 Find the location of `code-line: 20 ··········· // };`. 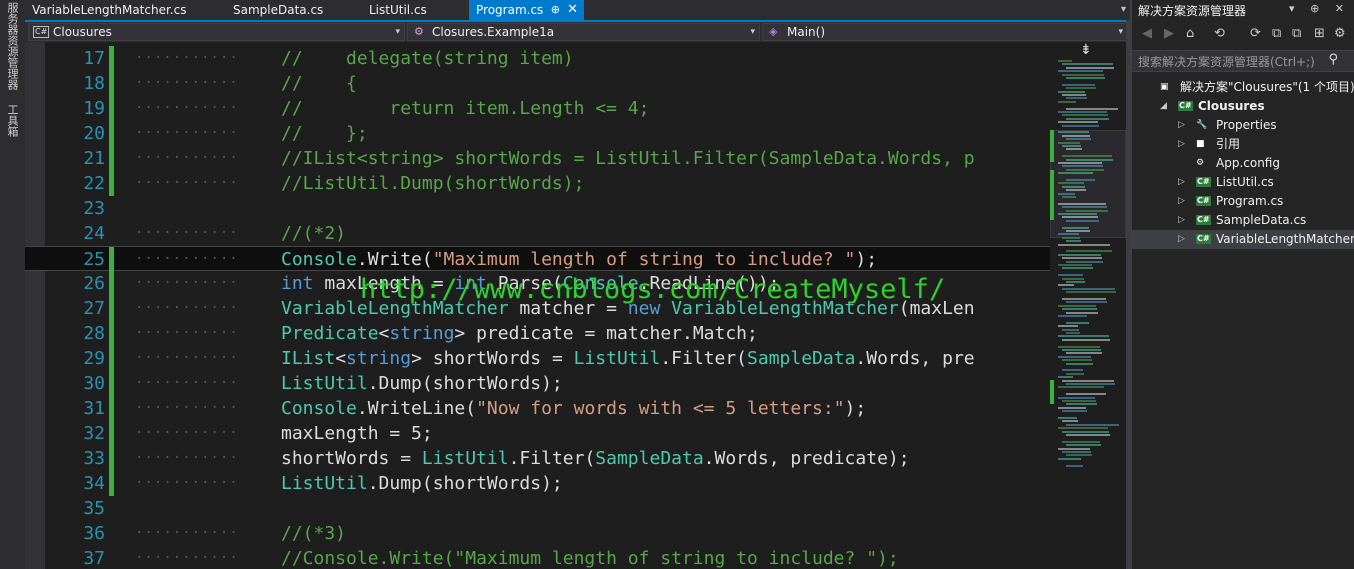

code-line: 20 ··········· // }; is located at coordinates (537, 133).